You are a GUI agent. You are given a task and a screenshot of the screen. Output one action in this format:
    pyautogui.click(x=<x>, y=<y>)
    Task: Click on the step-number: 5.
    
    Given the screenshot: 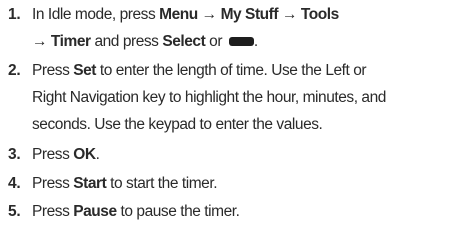 What is the action you would take?
    pyautogui.click(x=14, y=211)
    